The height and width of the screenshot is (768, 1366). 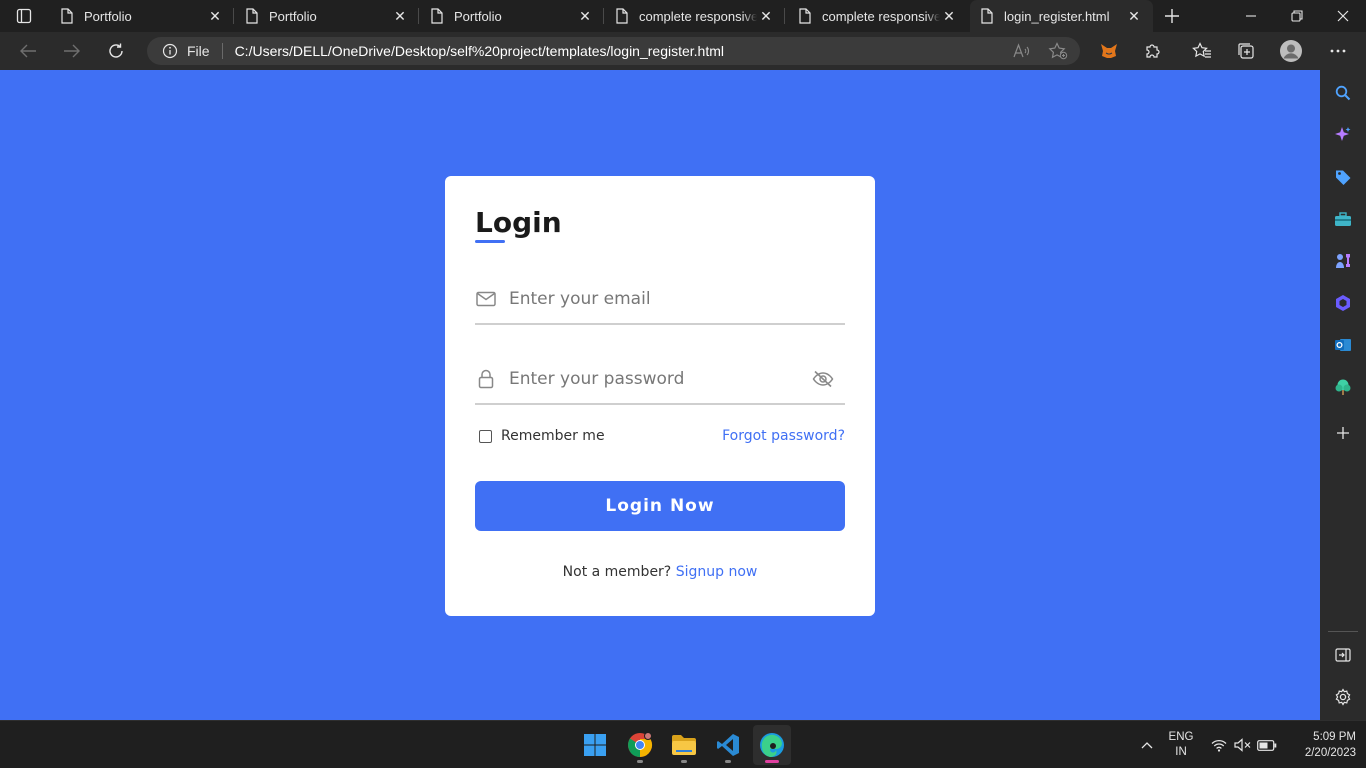 I want to click on refresh-button, so click(x=116, y=51).